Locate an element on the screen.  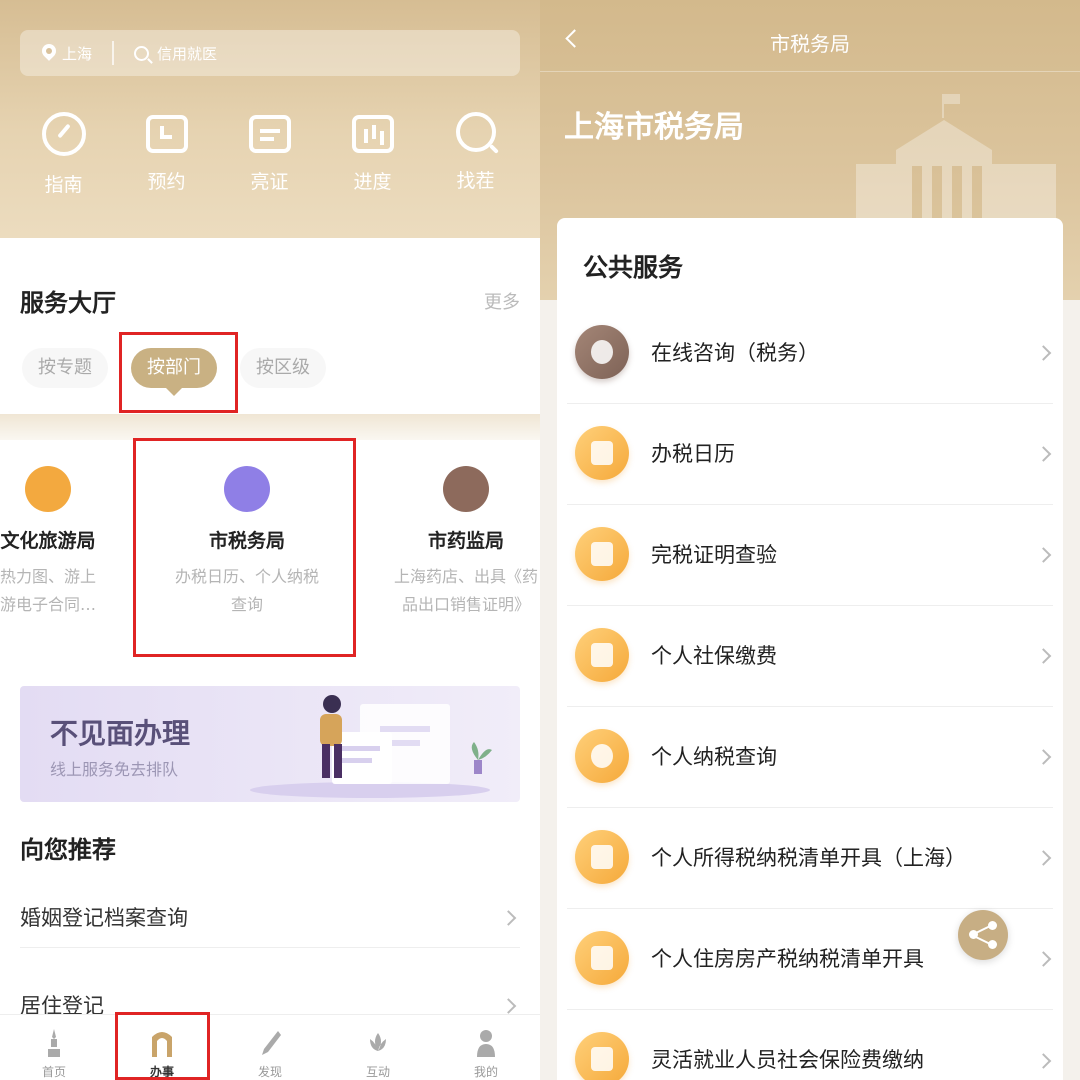
tab-home: 首页 is located at coordinates (54, 1047).